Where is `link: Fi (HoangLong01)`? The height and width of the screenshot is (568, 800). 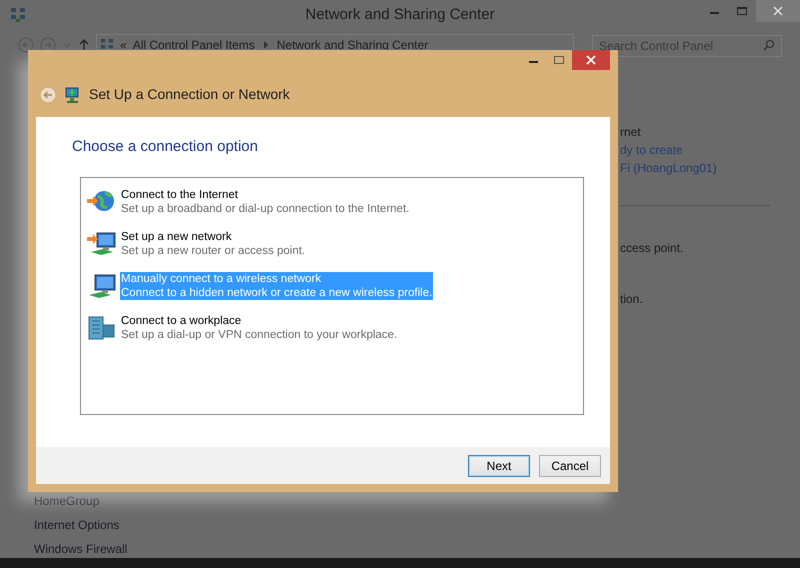 link: Fi (HoangLong01) is located at coordinates (668, 168).